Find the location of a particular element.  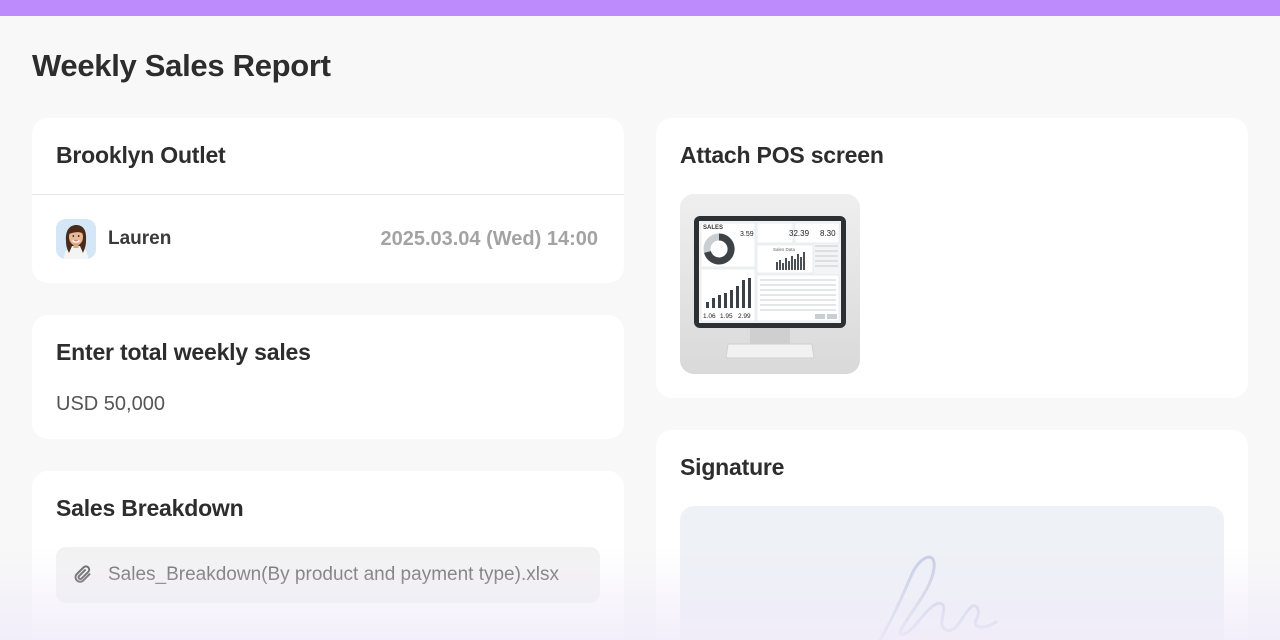

top-accent-bar is located at coordinates (640, 8).